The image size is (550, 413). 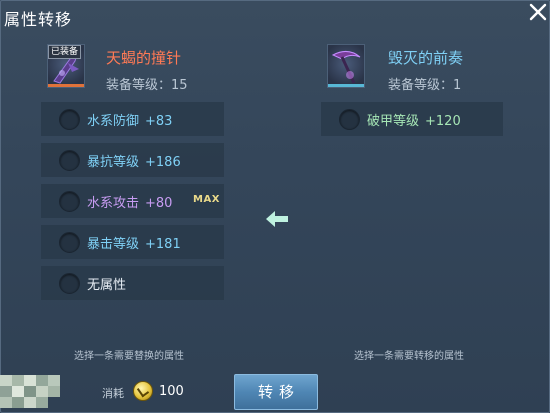 I want to click on target-hint: 选择一条需要转移的属性, so click(x=409, y=356).